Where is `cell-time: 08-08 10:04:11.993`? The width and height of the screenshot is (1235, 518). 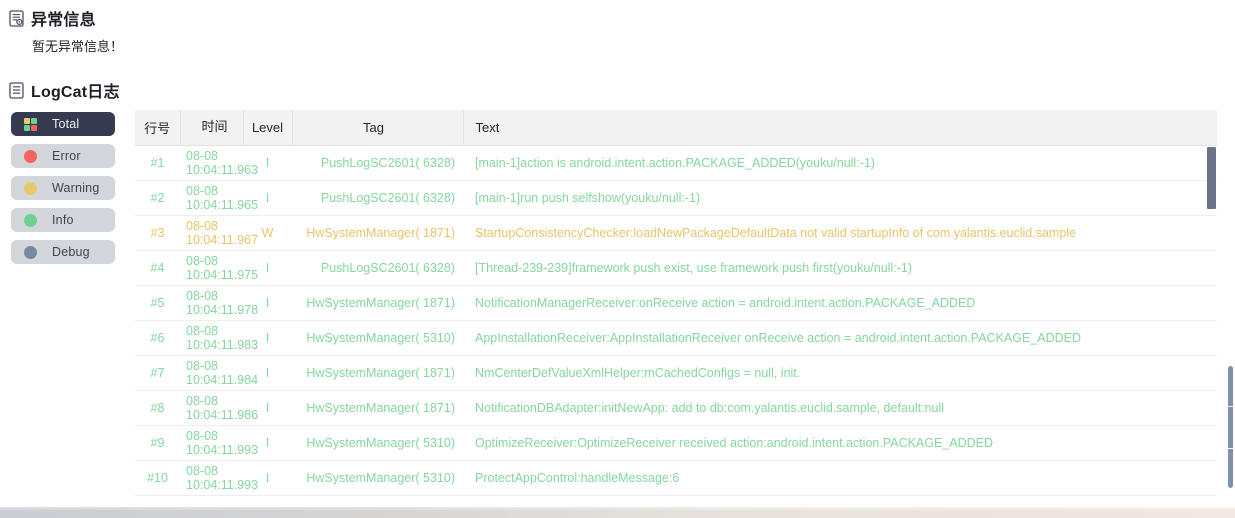
cell-time: 08-08 10:04:11.993 is located at coordinates (219, 443).